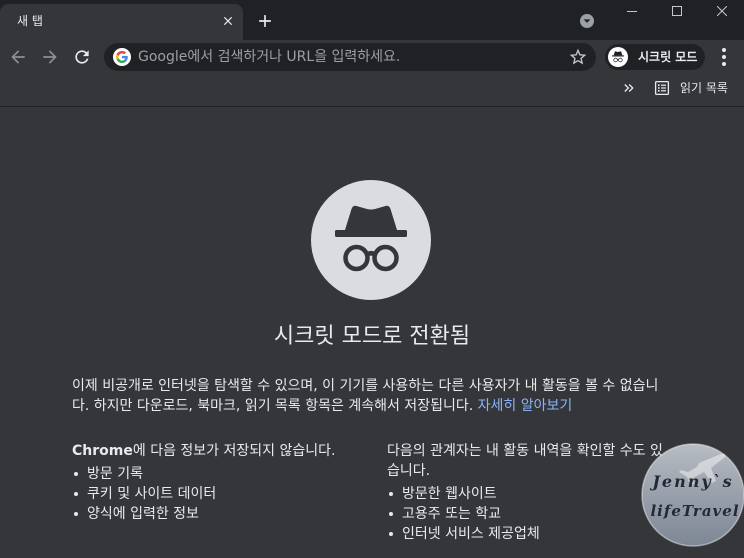  I want to click on search-engine-badge, so click(122, 57).